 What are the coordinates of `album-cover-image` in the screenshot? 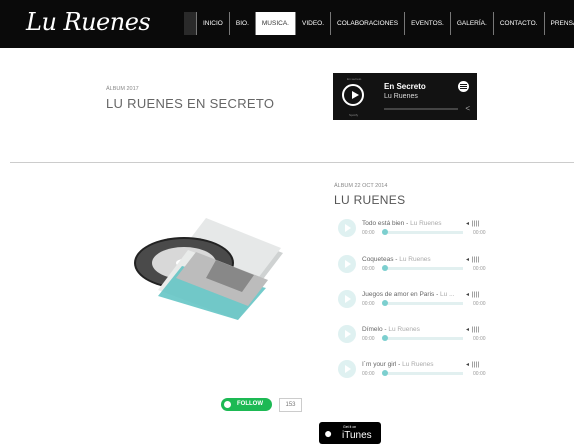 It's located at (206, 268).